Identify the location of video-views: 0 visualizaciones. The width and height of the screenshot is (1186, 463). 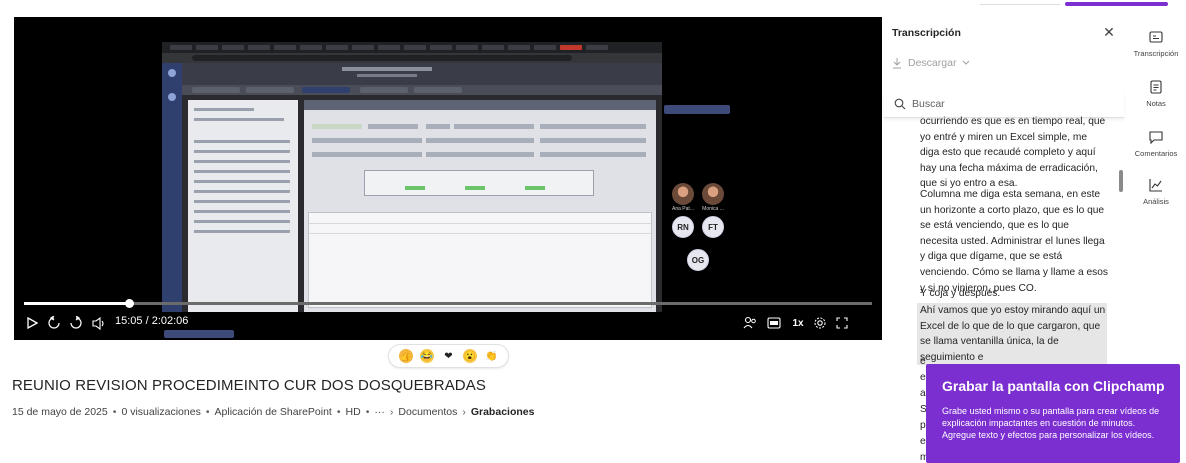
(161, 412).